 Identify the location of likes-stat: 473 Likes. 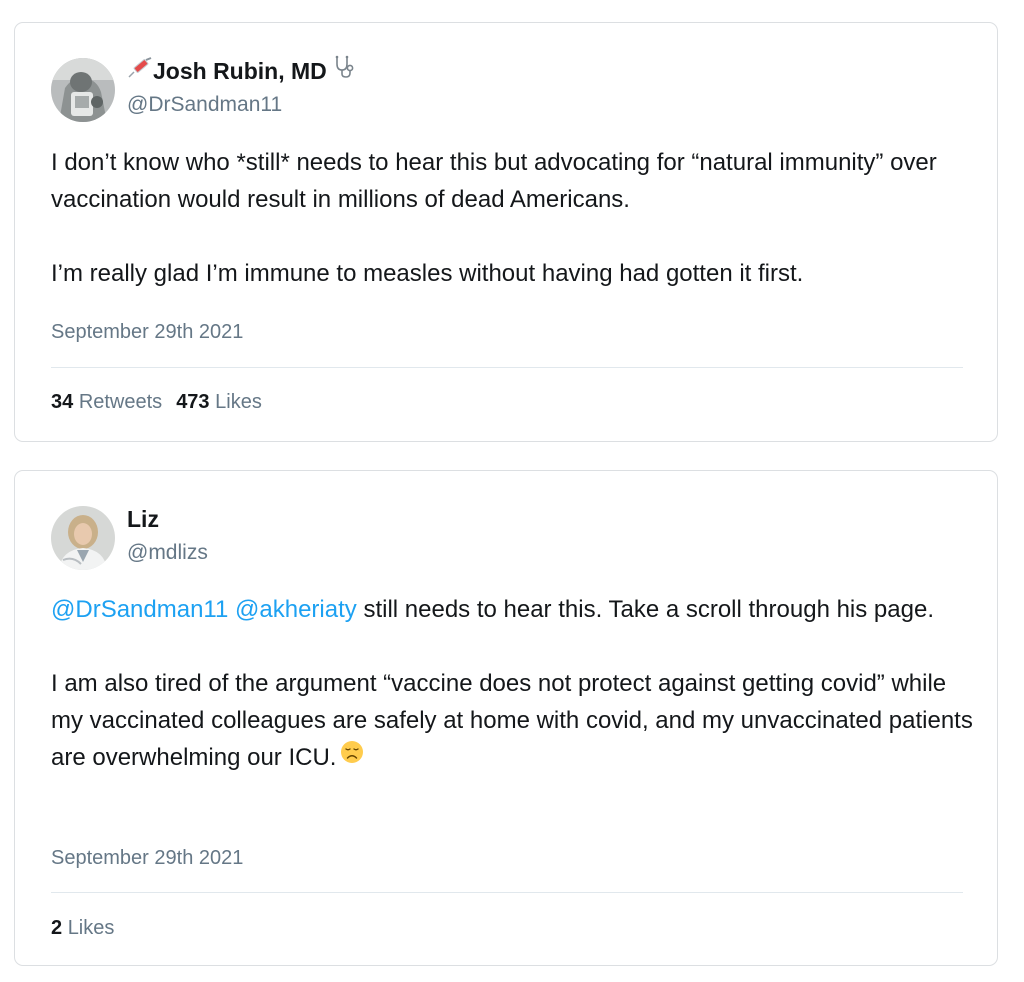
(219, 402).